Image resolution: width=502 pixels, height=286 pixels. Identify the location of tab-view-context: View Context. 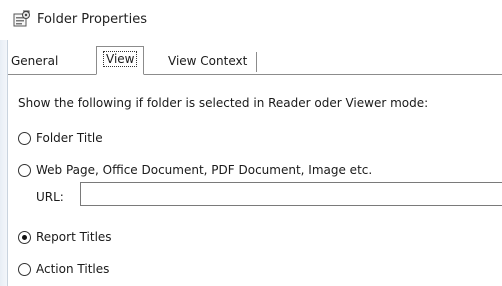
(207, 61).